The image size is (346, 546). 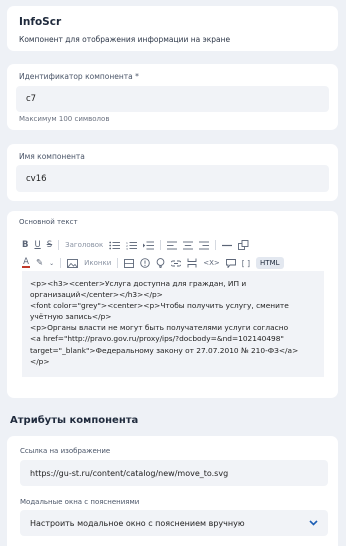 What do you see at coordinates (227, 245) in the screenshot?
I see `horizontal-rule-icon` at bounding box center [227, 245].